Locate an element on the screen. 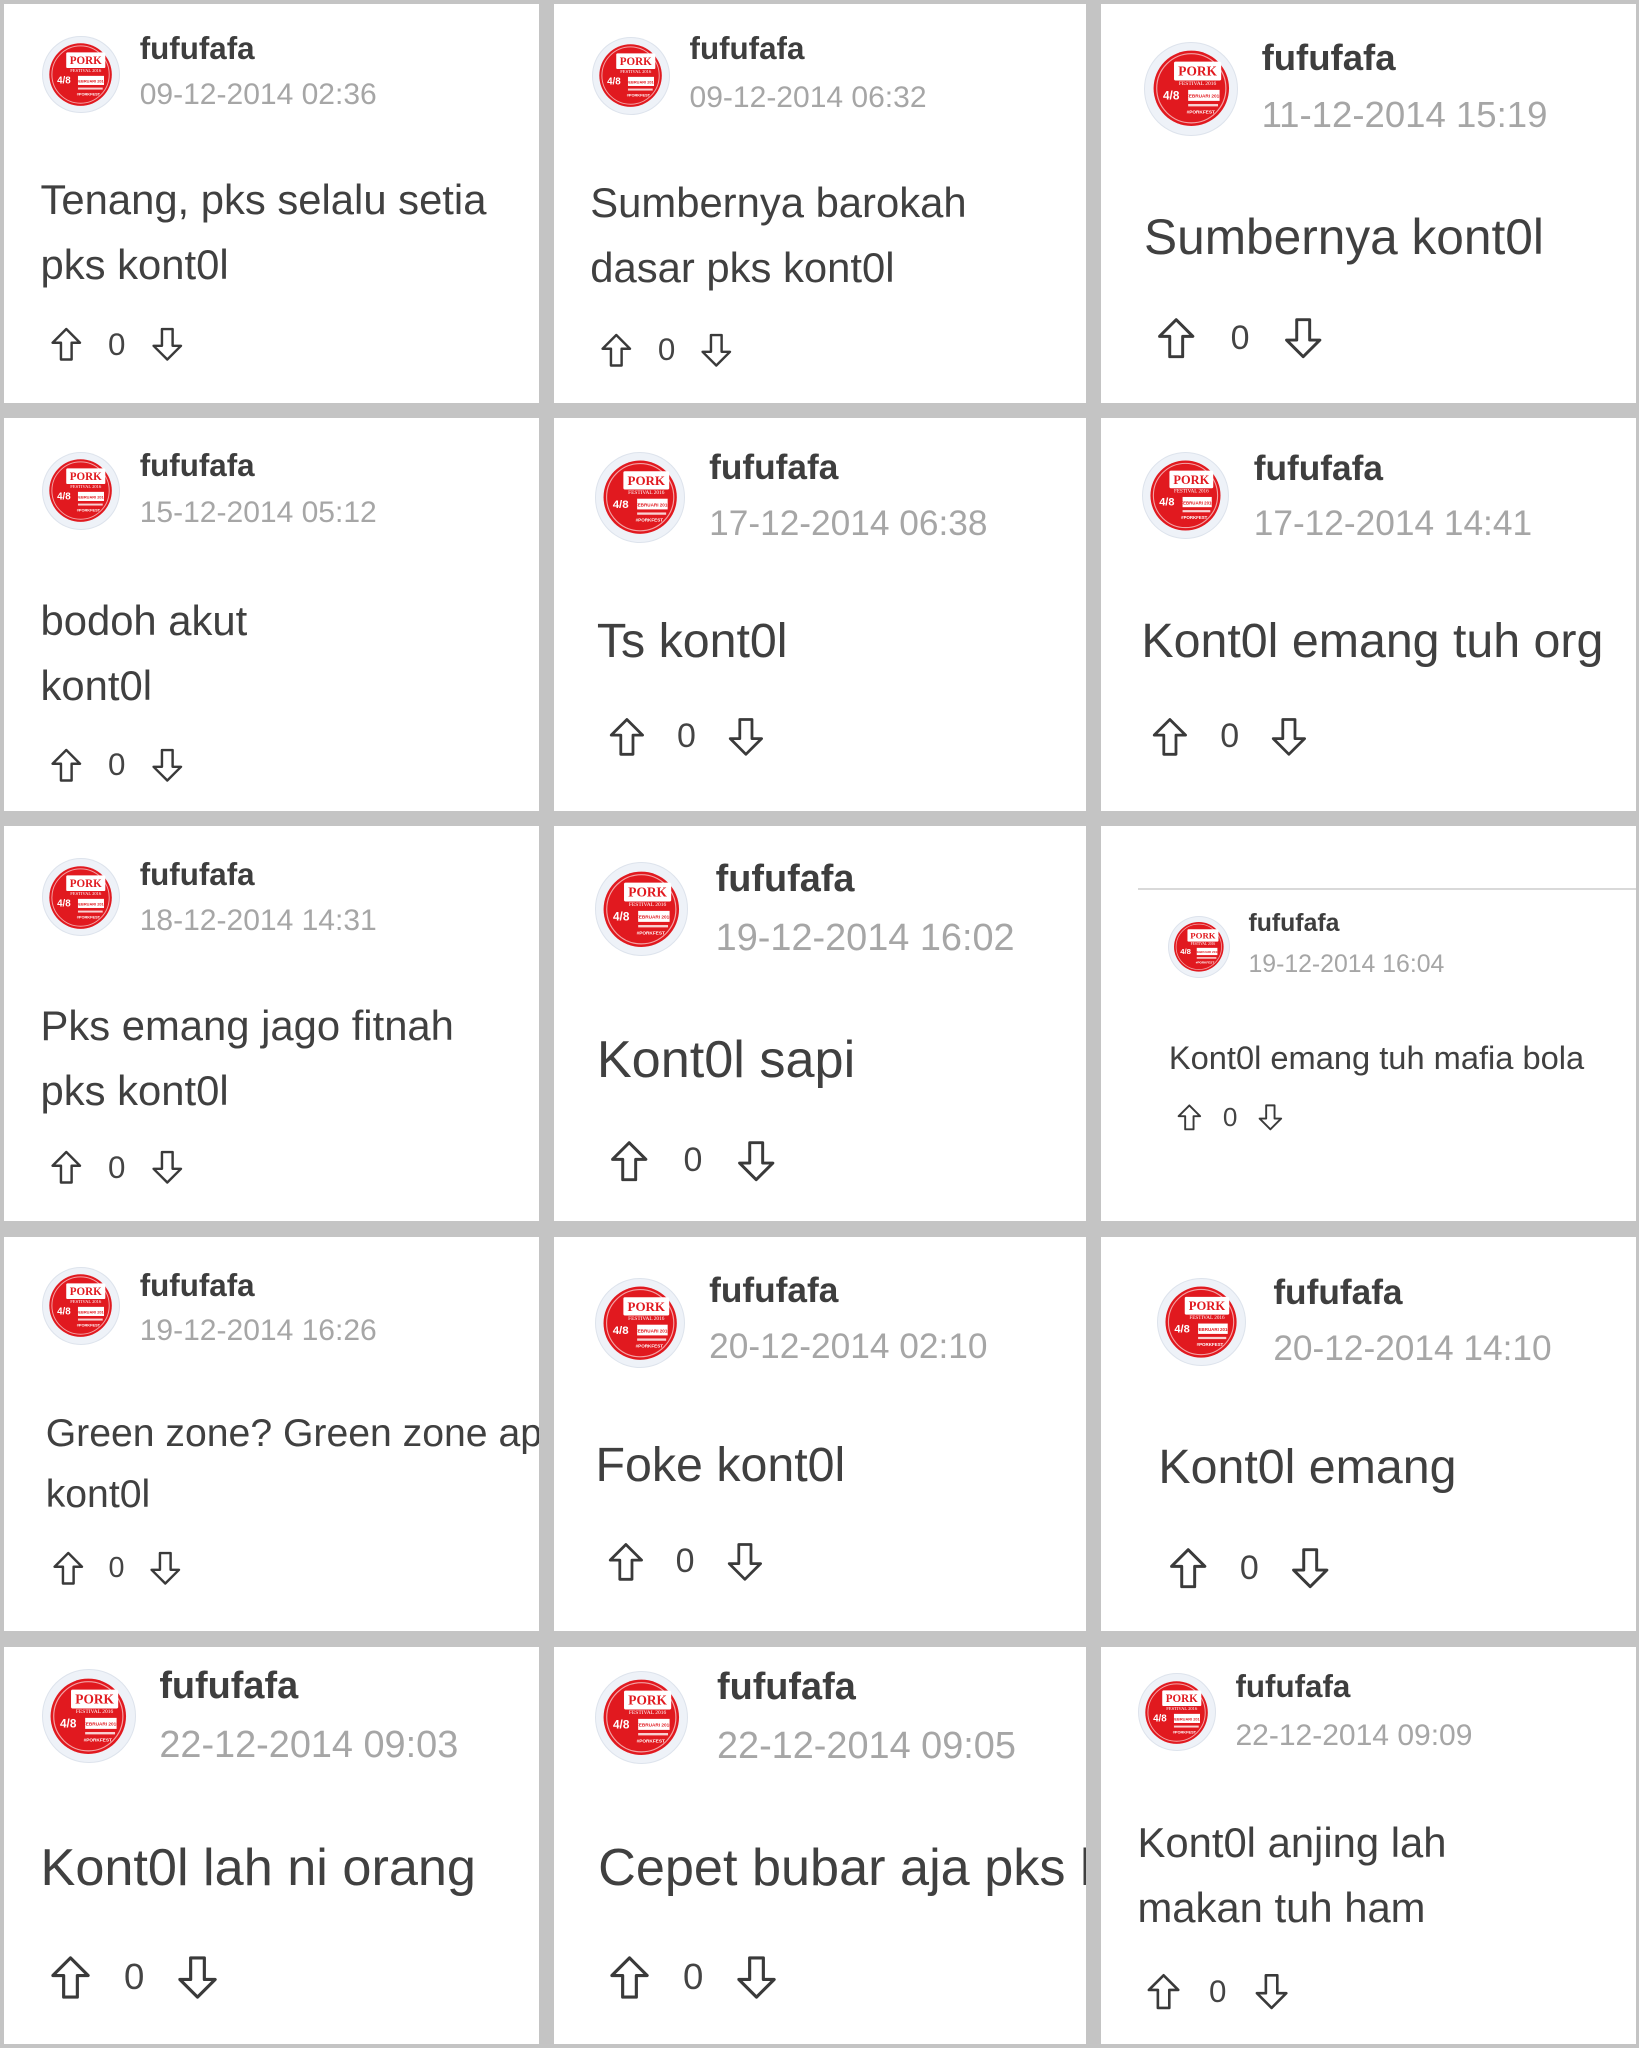 The image size is (1639, 2048). divider-line is located at coordinates (1386, 889).